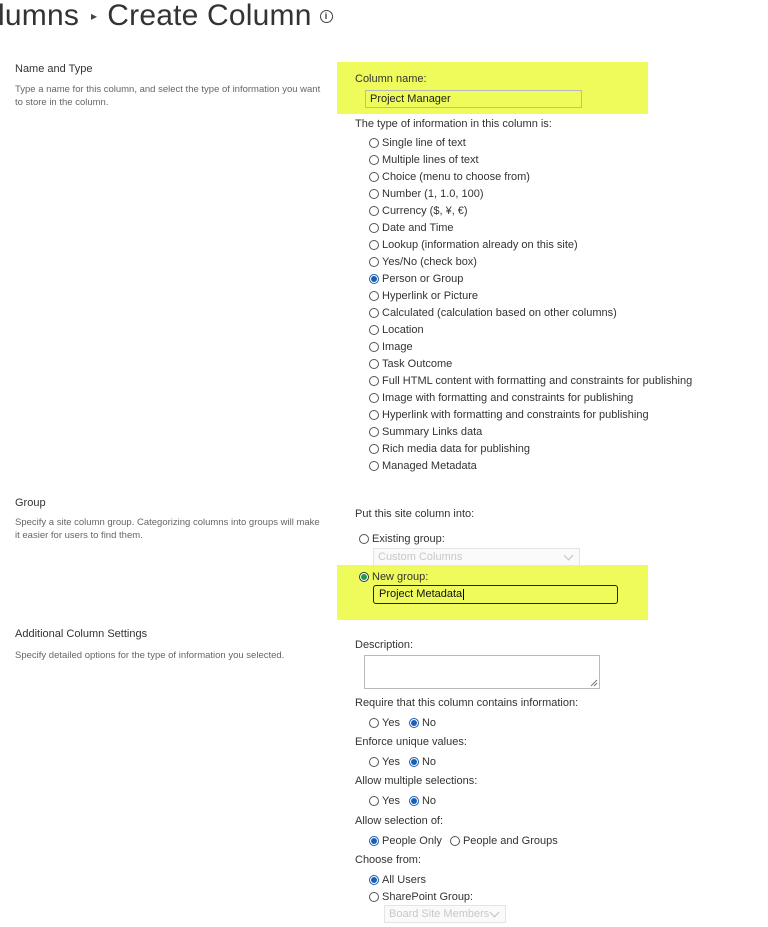 This screenshot has width=768, height=927. Describe the element at coordinates (432, 432) in the screenshot. I see `type-option-label: Summary Links data` at that location.